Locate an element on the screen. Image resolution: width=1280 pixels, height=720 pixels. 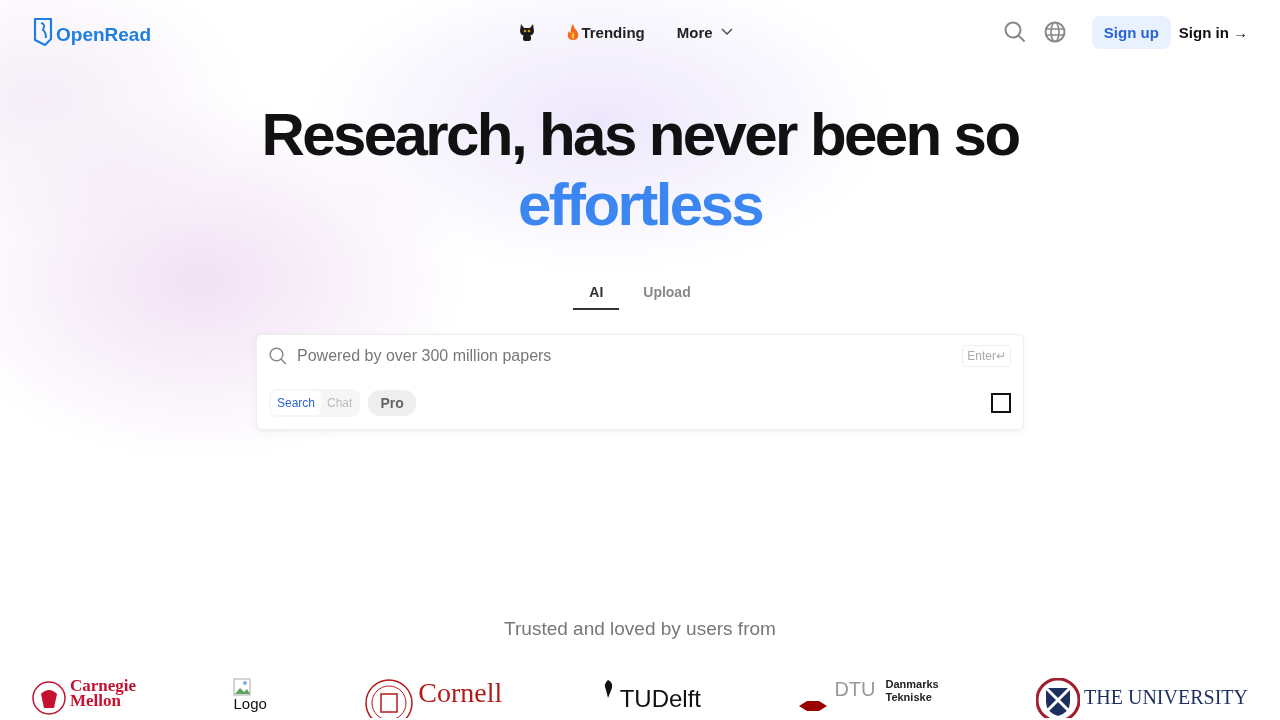
logo-text: Danmarks is located at coordinates (912, 684).